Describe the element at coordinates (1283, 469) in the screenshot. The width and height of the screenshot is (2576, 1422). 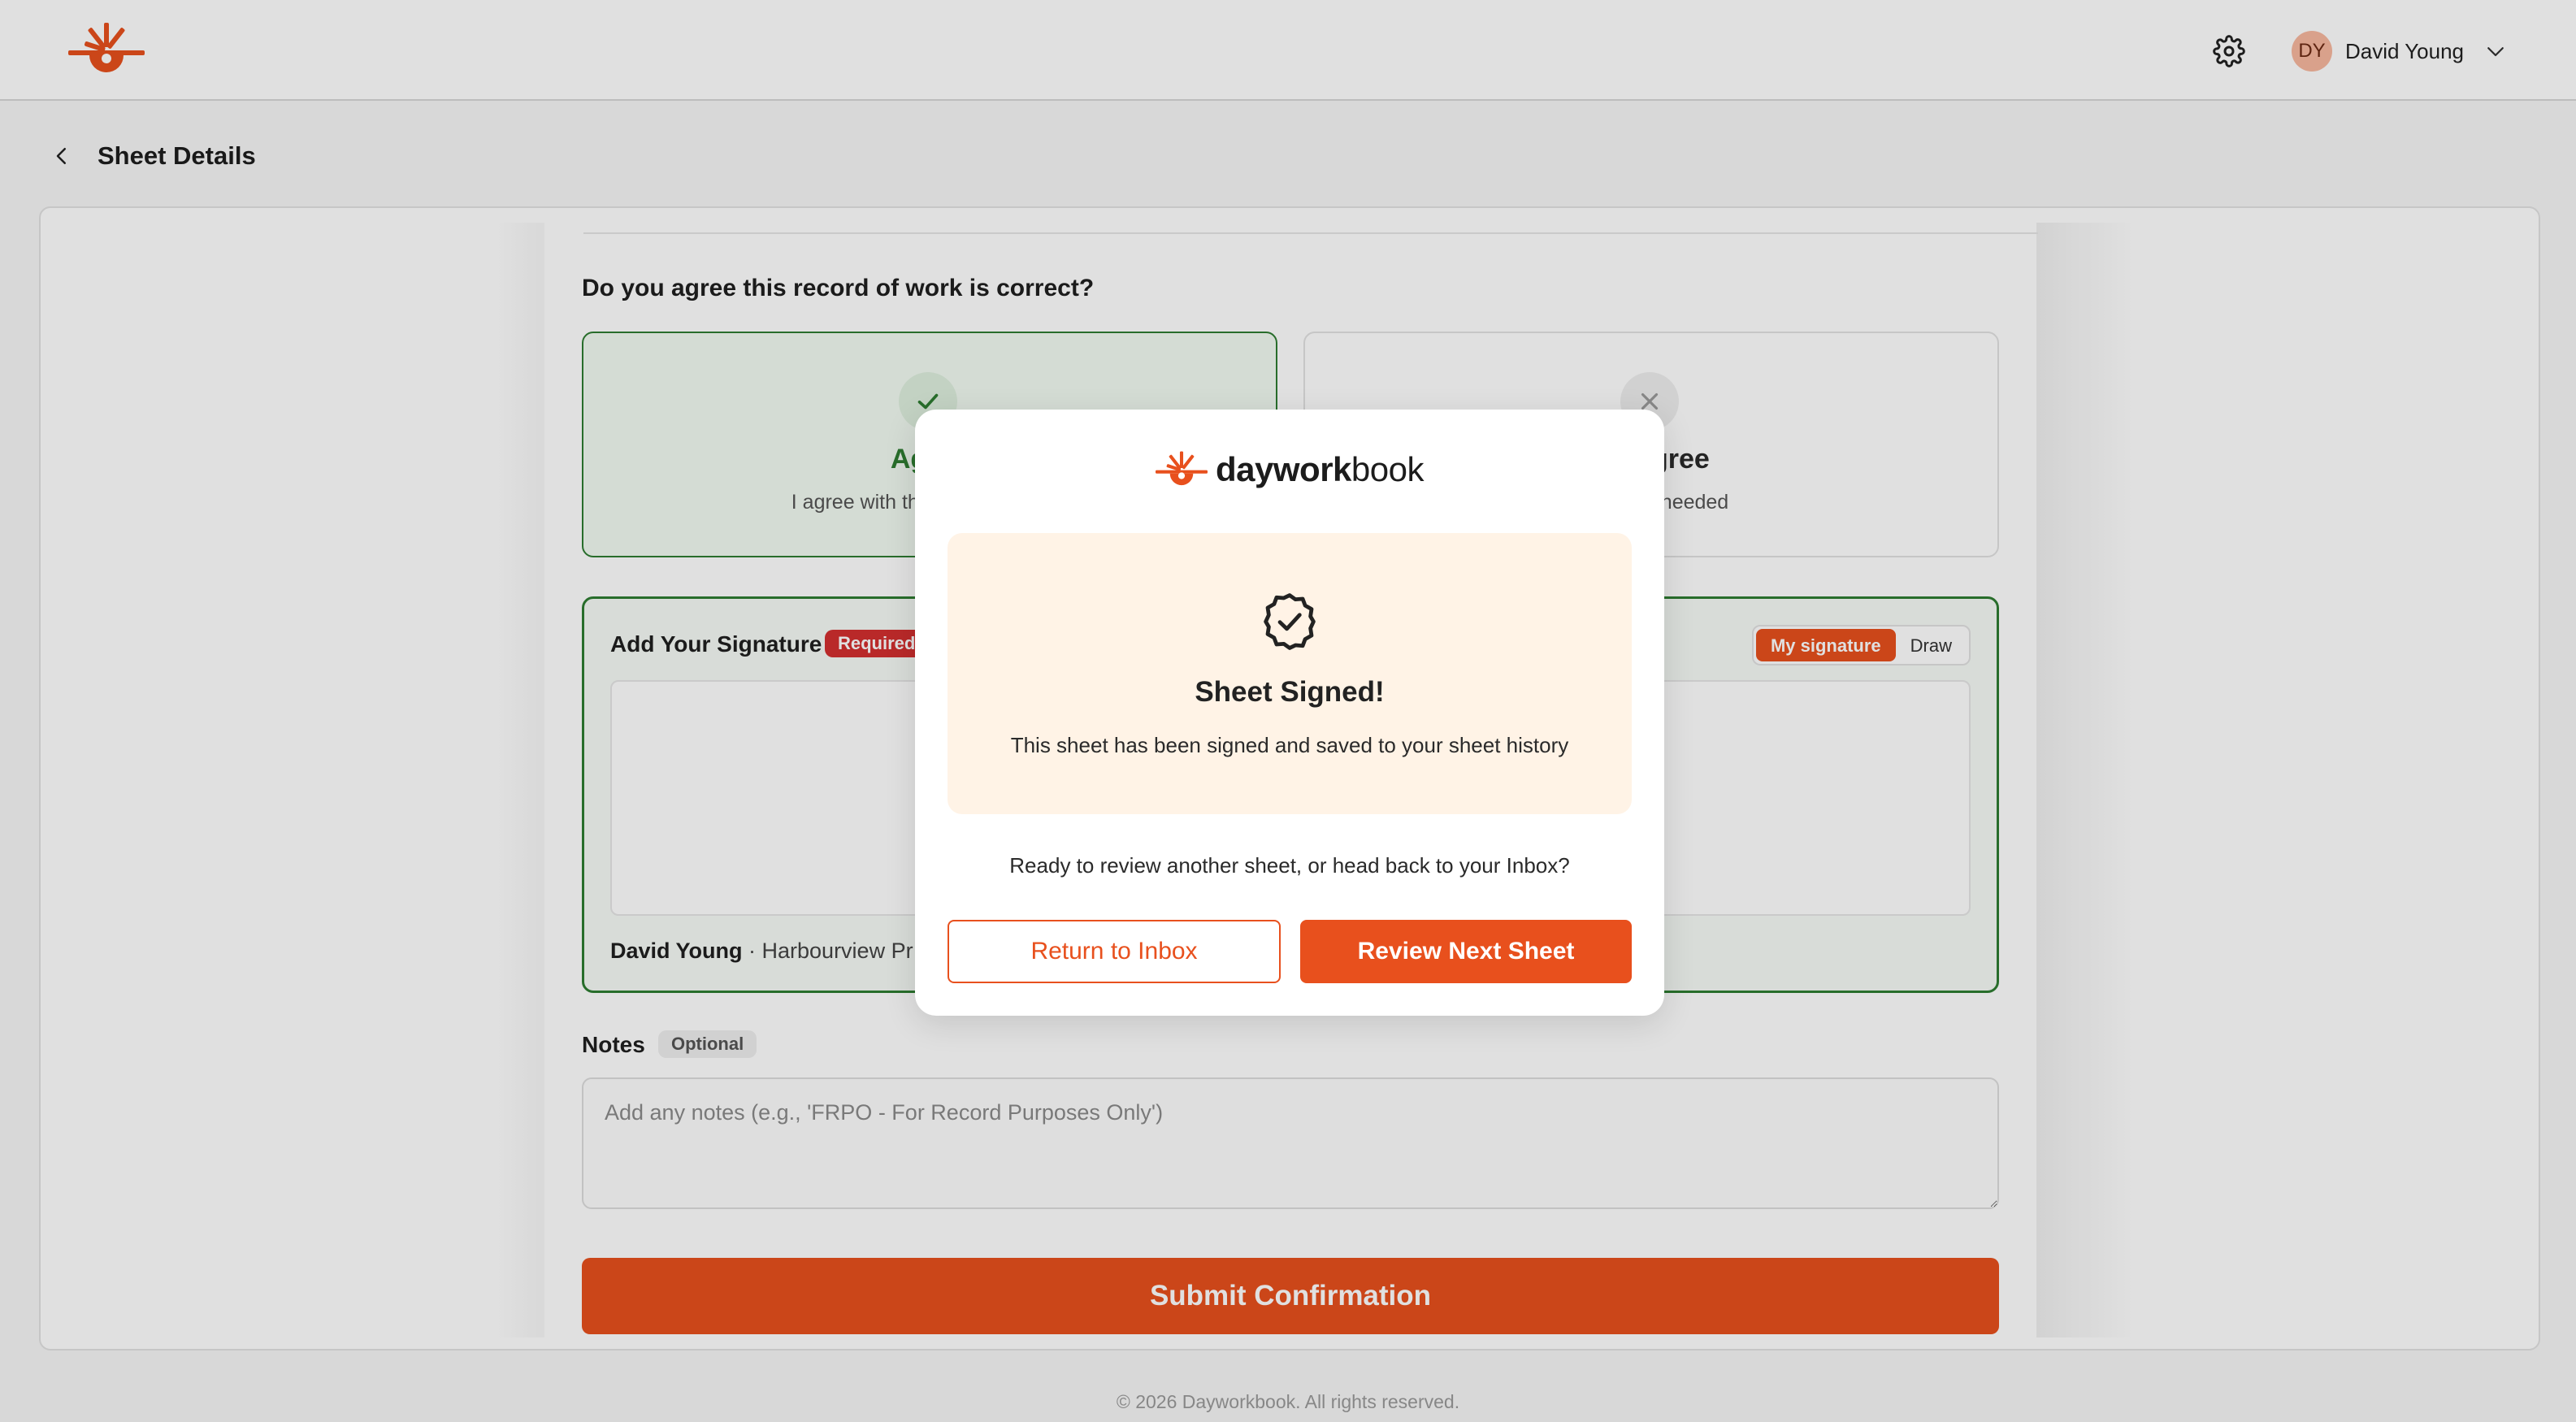
I see `brand-wordmark-bold: daywork` at that location.